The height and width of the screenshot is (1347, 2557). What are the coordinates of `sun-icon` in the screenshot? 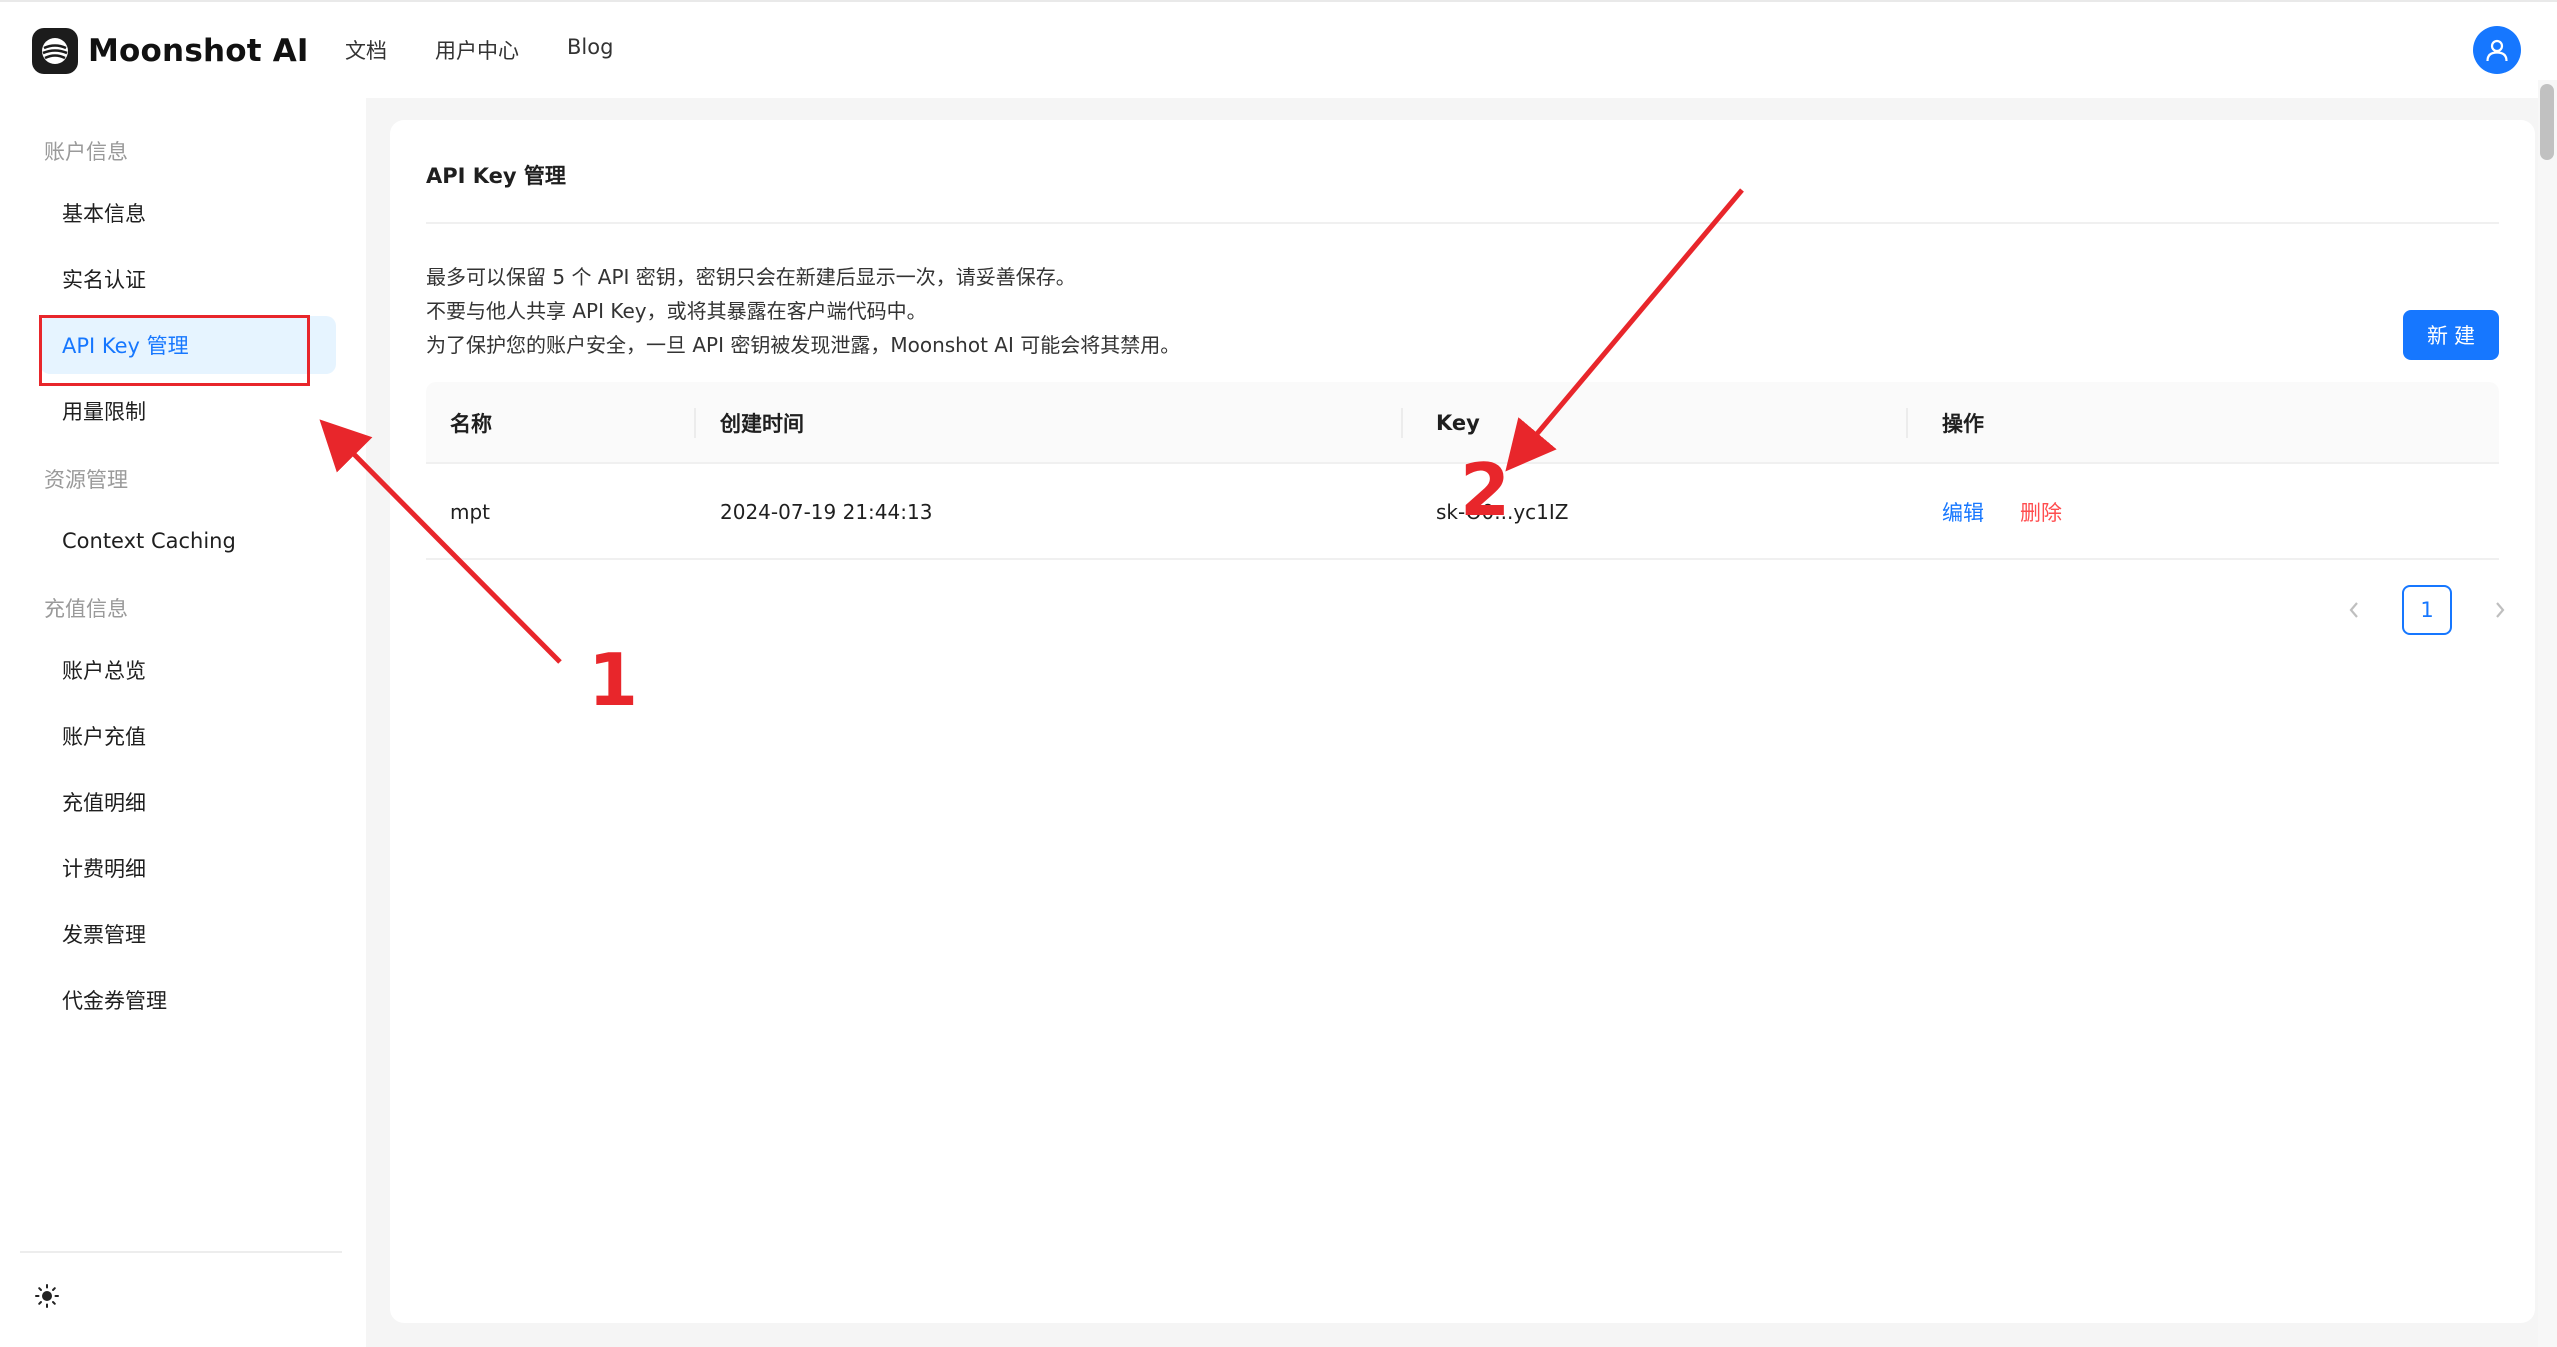 It's located at (47, 1296).